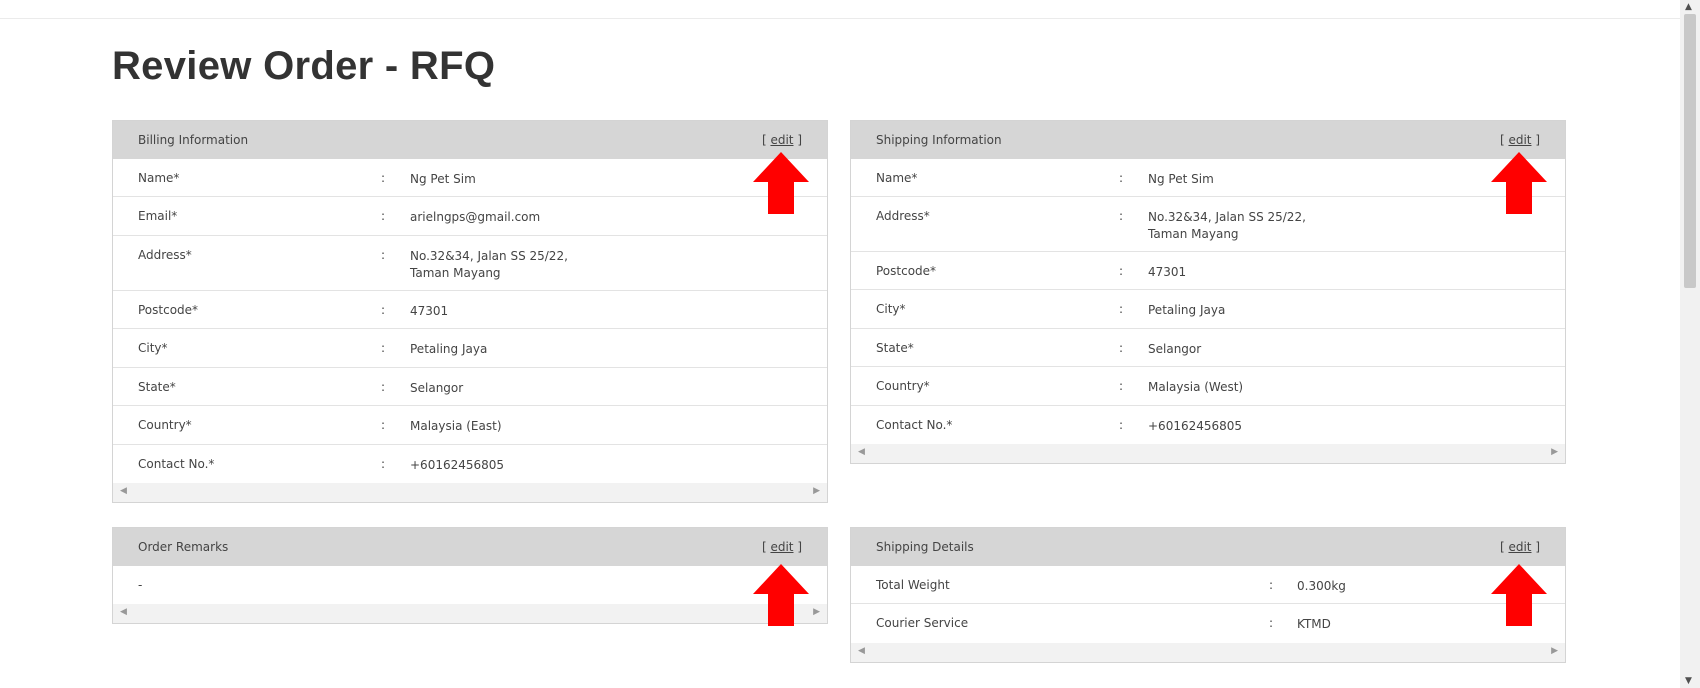  Describe the element at coordinates (1688, 7) in the screenshot. I see `scroll-up-icon: ▲` at that location.